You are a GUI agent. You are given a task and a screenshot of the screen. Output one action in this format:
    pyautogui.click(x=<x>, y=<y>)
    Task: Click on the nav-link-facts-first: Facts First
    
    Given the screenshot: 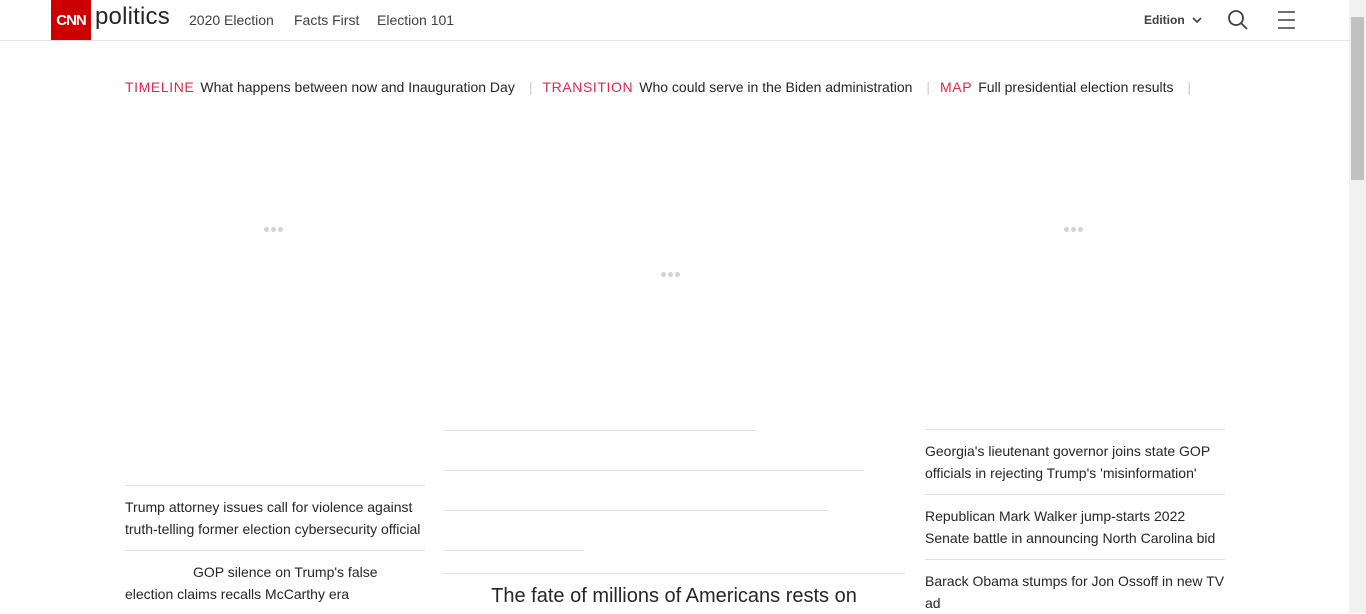 What is the action you would take?
    pyautogui.click(x=326, y=20)
    